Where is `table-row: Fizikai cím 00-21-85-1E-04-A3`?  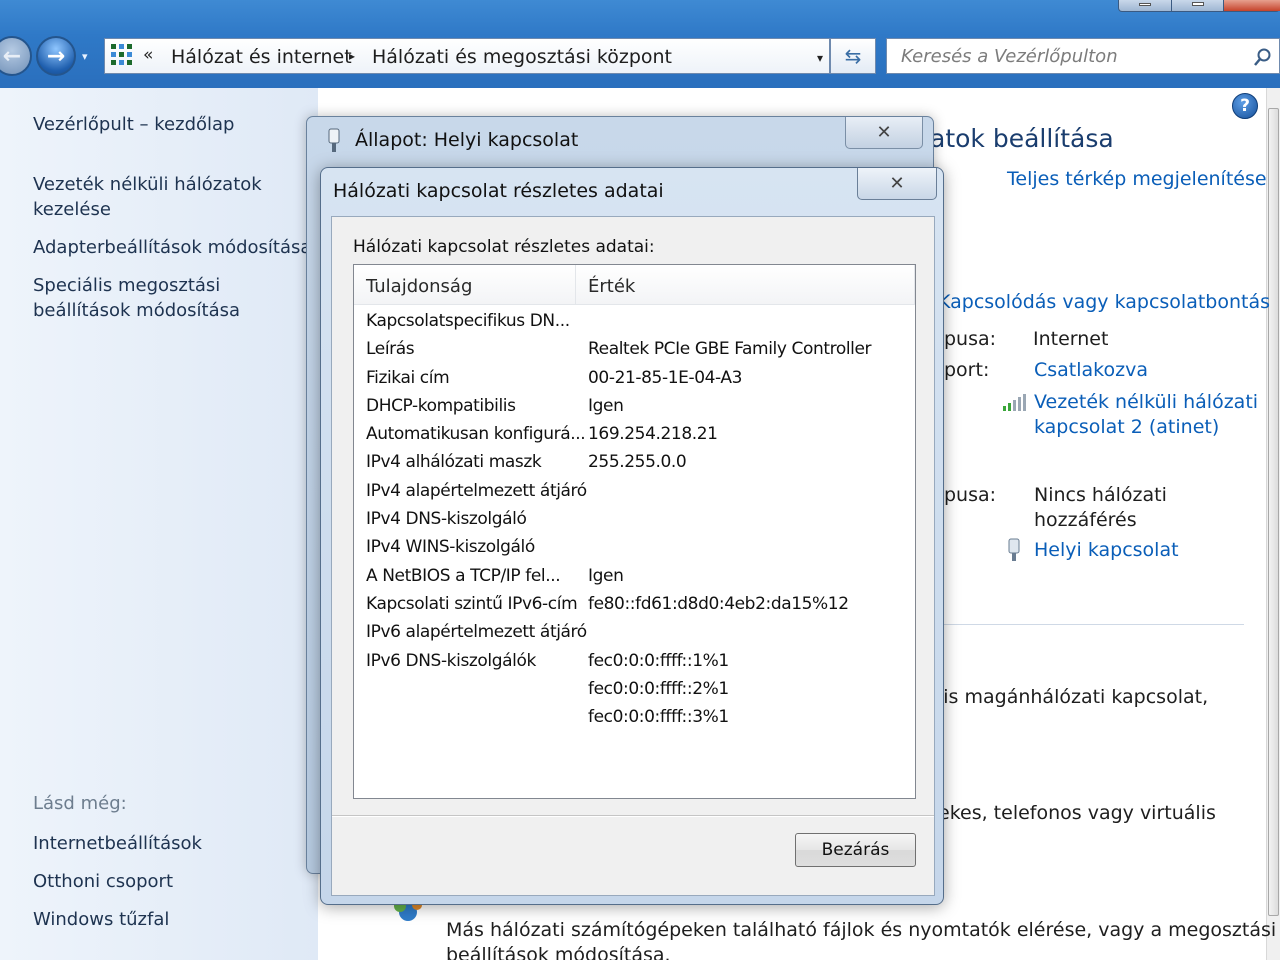 table-row: Fizikai cím 00-21-85-1E-04-A3 is located at coordinates (634, 380).